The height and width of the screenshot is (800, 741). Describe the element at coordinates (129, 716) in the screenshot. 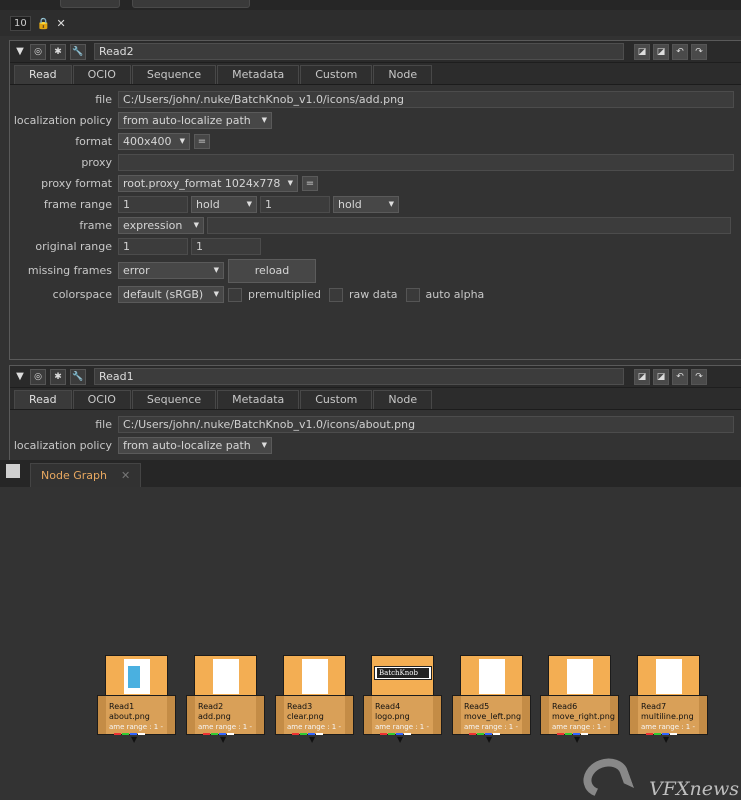

I see `node-file: about.png` at that location.